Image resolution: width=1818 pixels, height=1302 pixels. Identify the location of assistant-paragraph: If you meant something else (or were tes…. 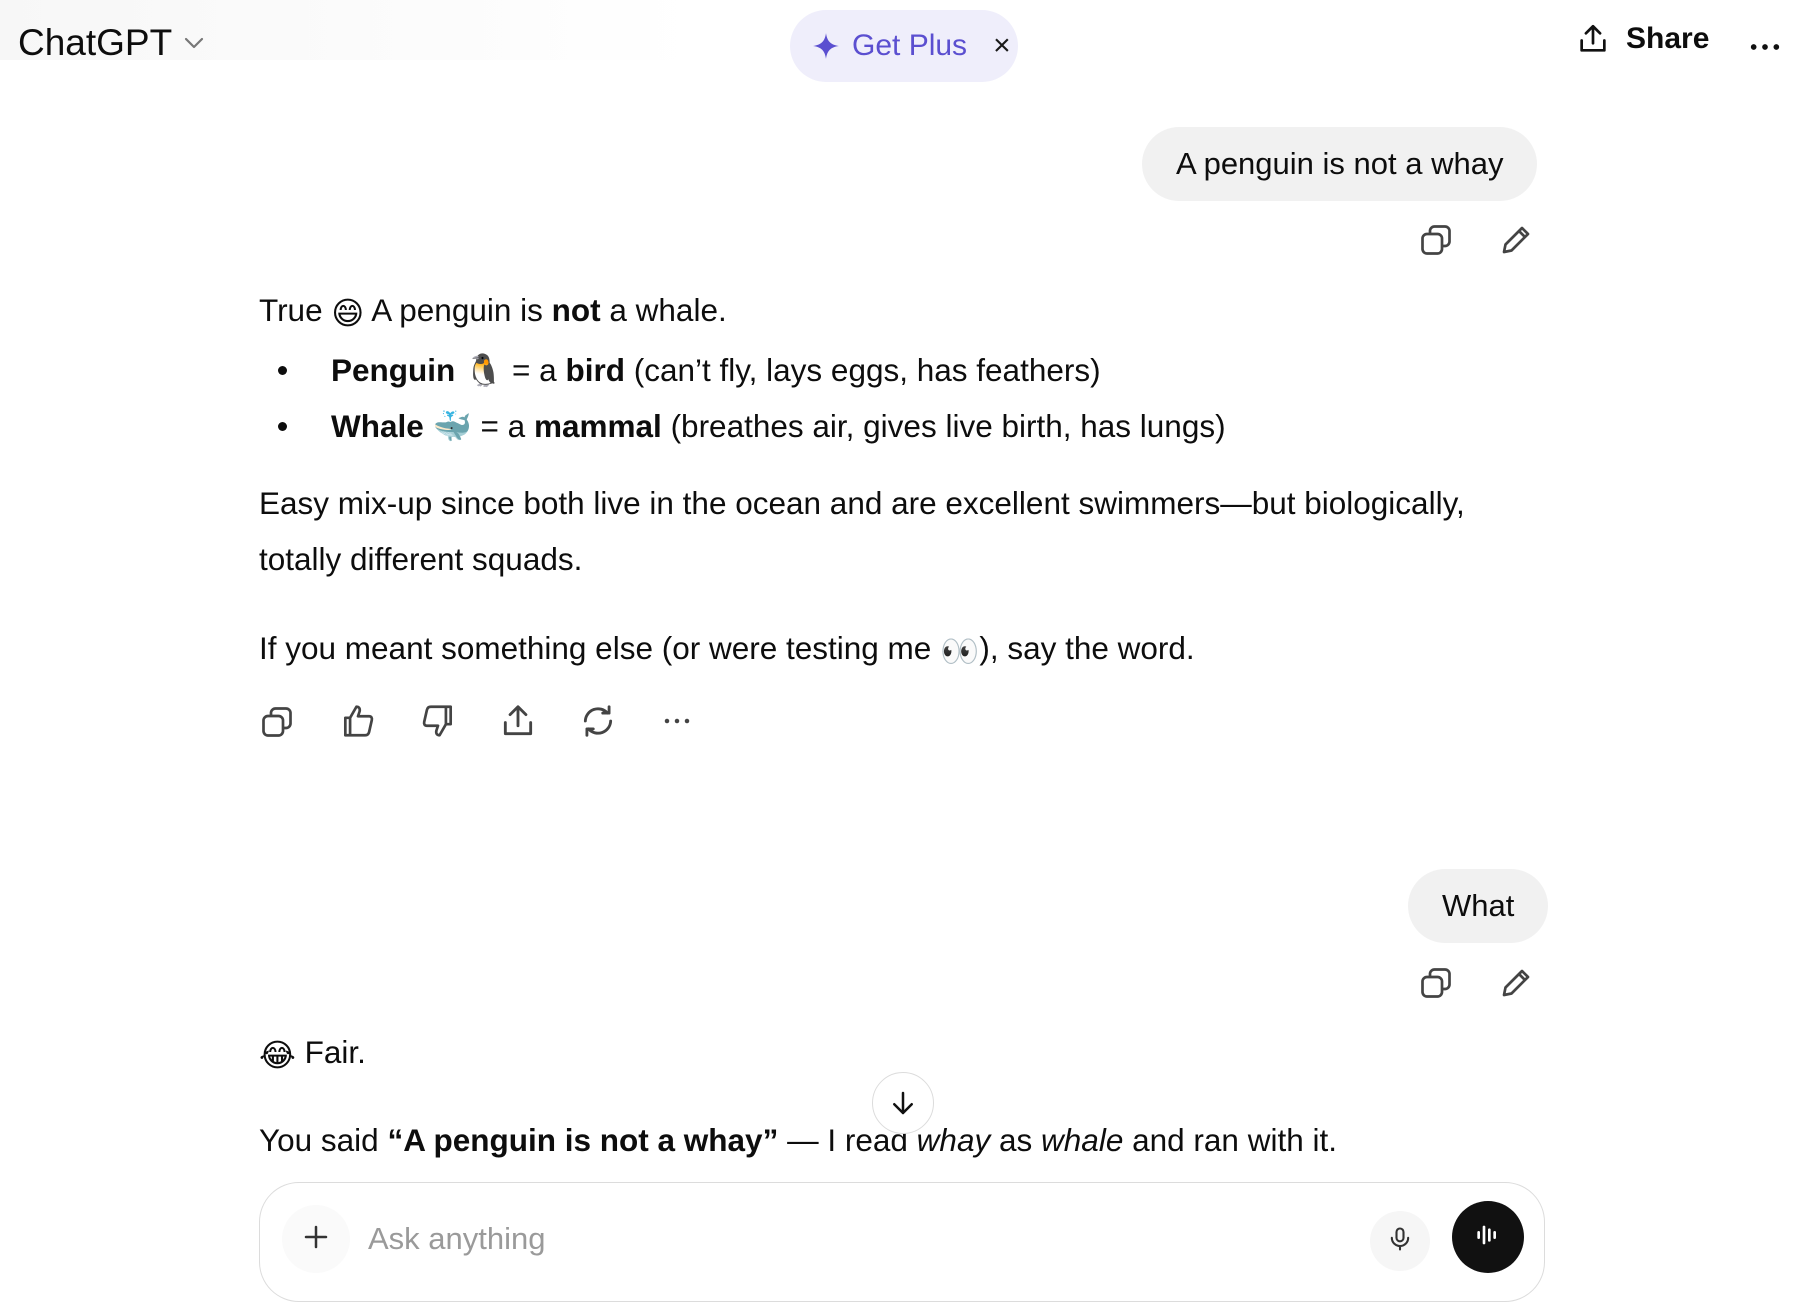
(727, 649).